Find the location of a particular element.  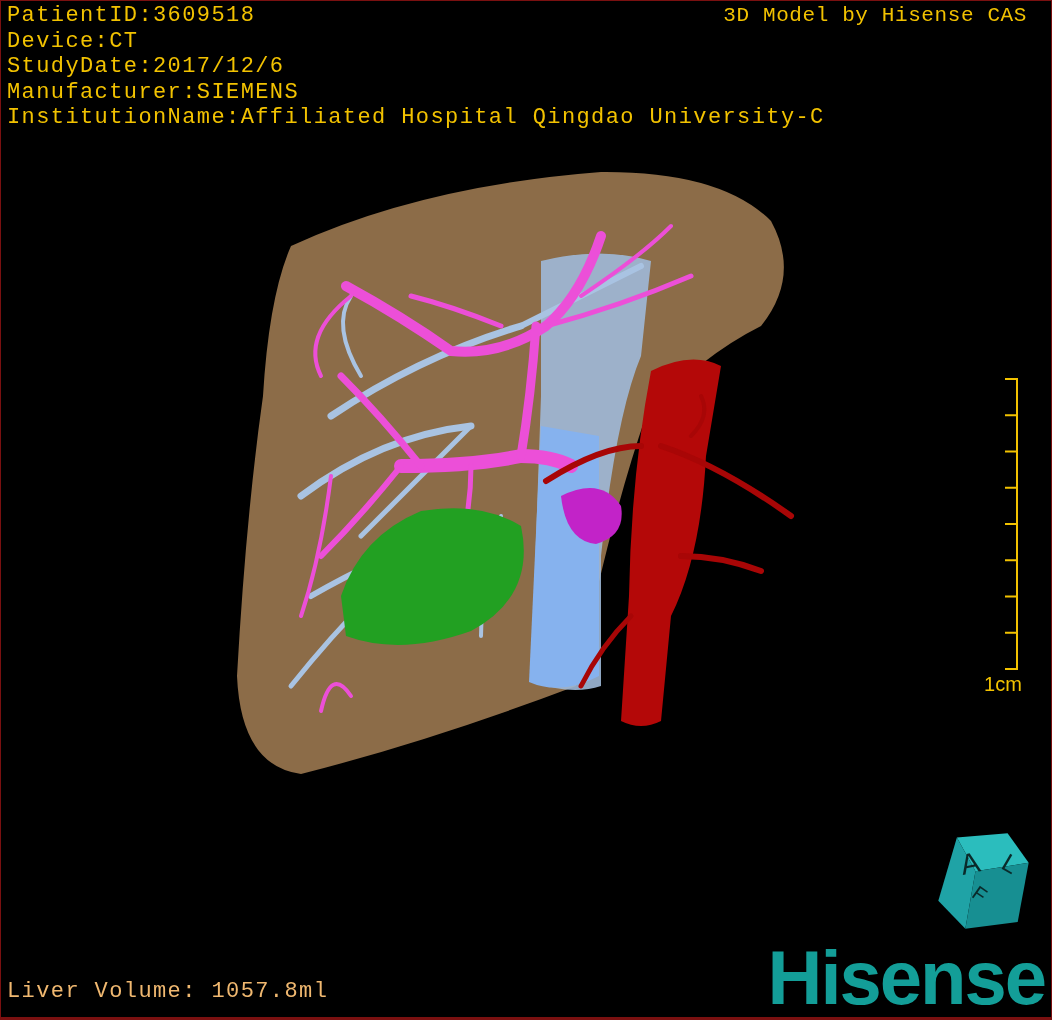

study-info-text: PatientID:3609518 is located at coordinates (131, 16).